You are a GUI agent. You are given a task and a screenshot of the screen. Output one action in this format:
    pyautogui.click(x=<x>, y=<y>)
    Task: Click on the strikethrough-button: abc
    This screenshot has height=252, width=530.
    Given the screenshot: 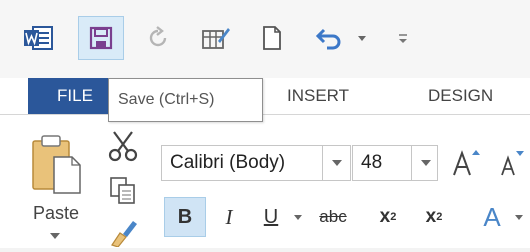 What is the action you would take?
    pyautogui.click(x=333, y=217)
    